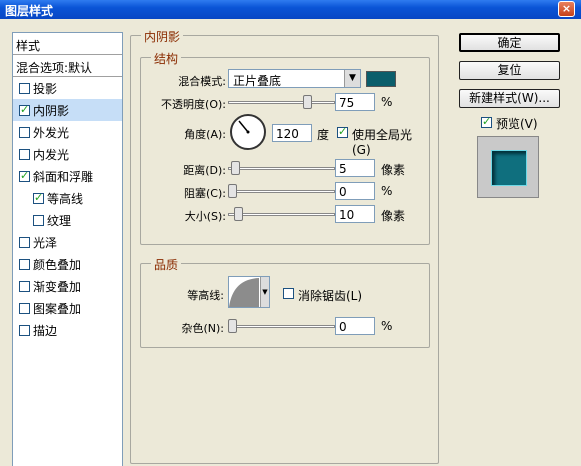 The width and height of the screenshot is (581, 466). I want to click on ok-button: 确定, so click(509, 42).